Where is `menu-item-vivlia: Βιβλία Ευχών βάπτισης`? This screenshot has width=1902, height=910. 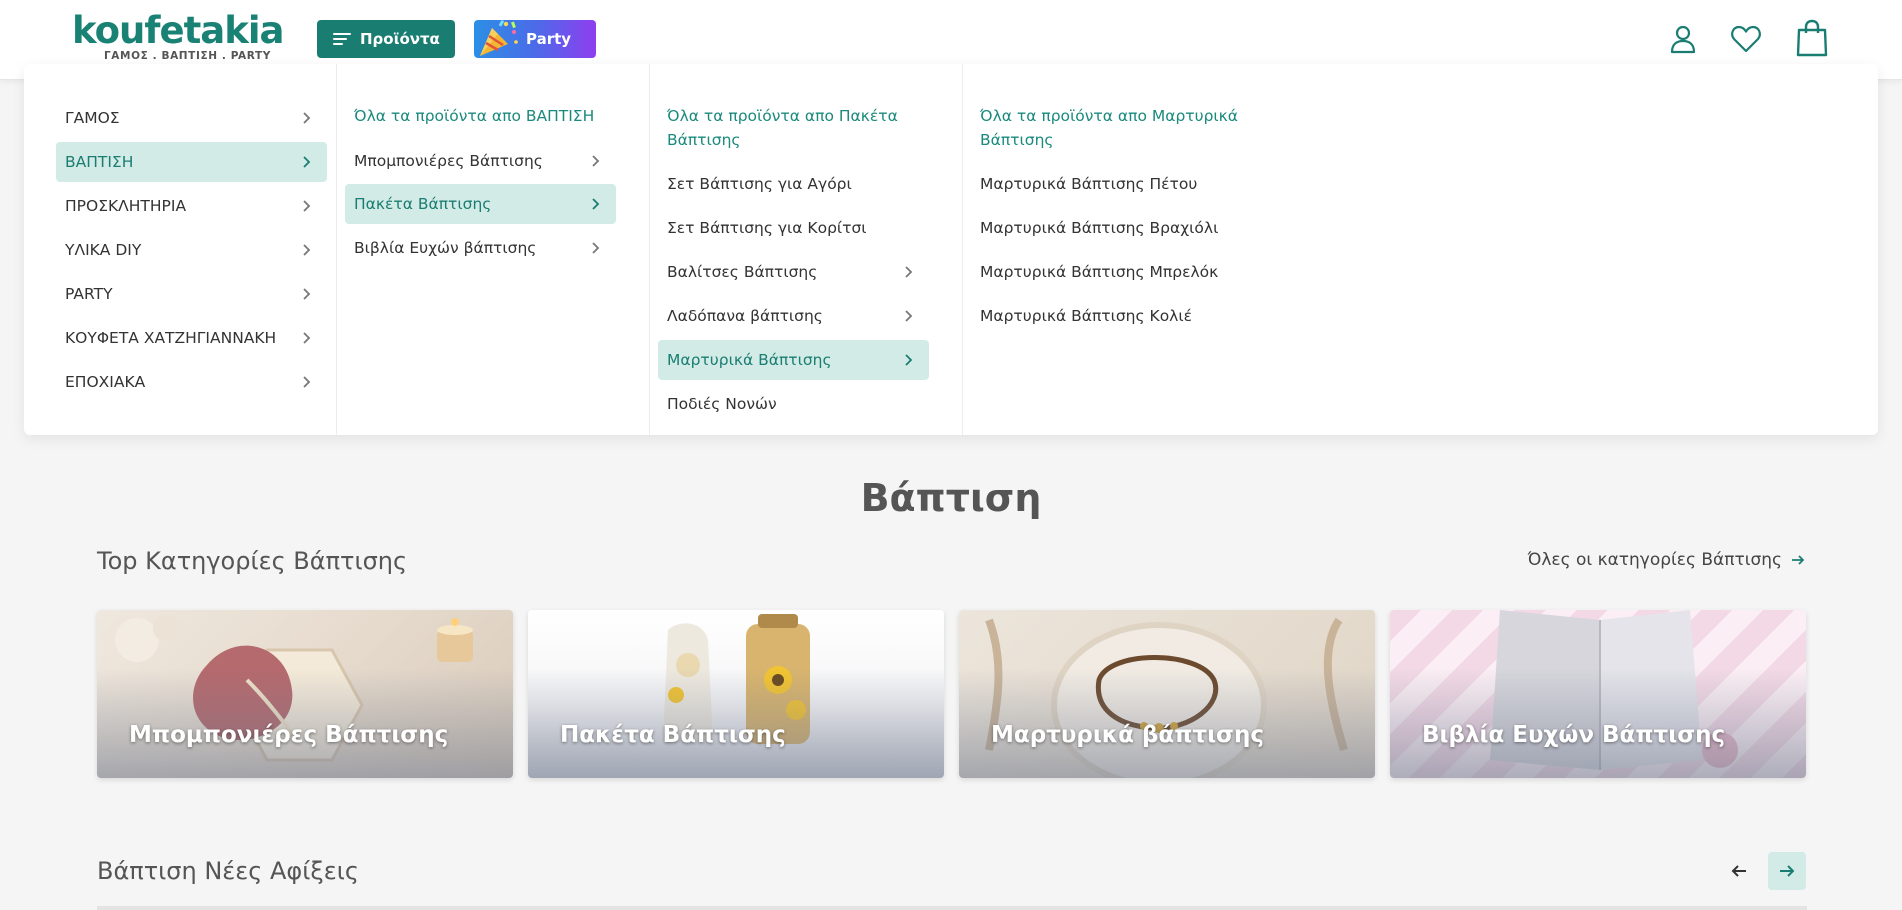 menu-item-vivlia: Βιβλία Ευχών βάπτισης is located at coordinates (480, 248).